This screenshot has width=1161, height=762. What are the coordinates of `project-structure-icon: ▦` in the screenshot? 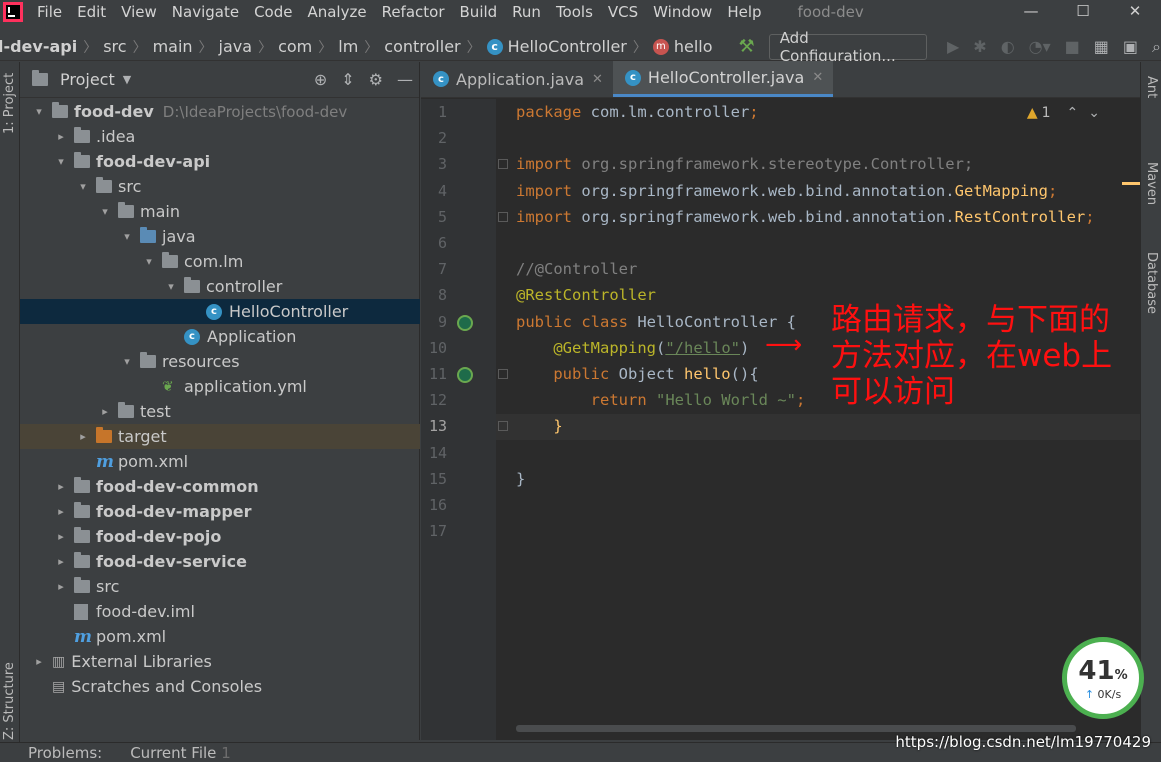 It's located at (1101, 46).